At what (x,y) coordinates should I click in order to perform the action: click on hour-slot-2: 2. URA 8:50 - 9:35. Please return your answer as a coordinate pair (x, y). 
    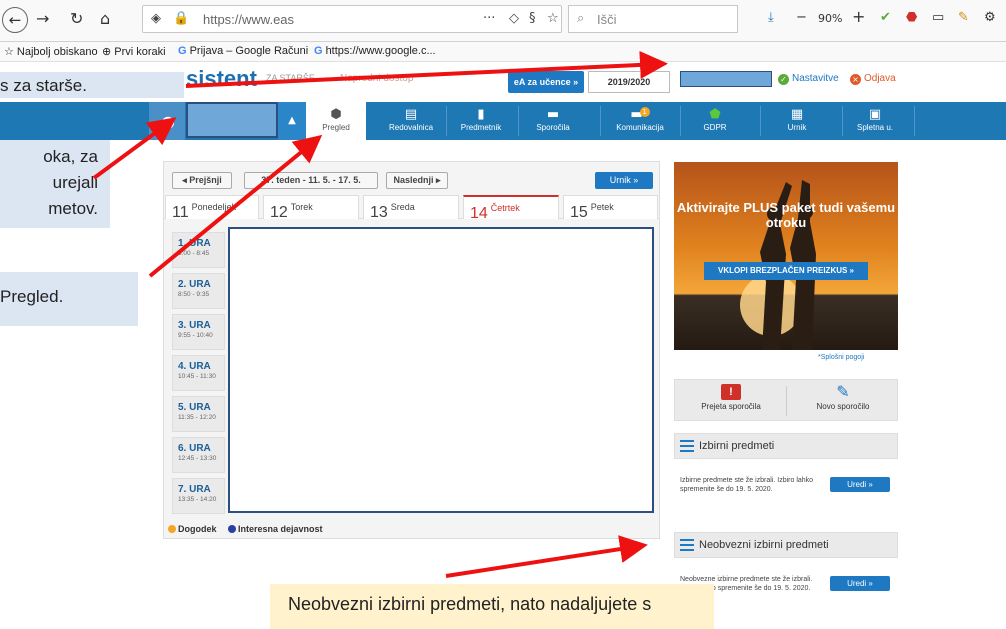
    Looking at the image, I should click on (198, 291).